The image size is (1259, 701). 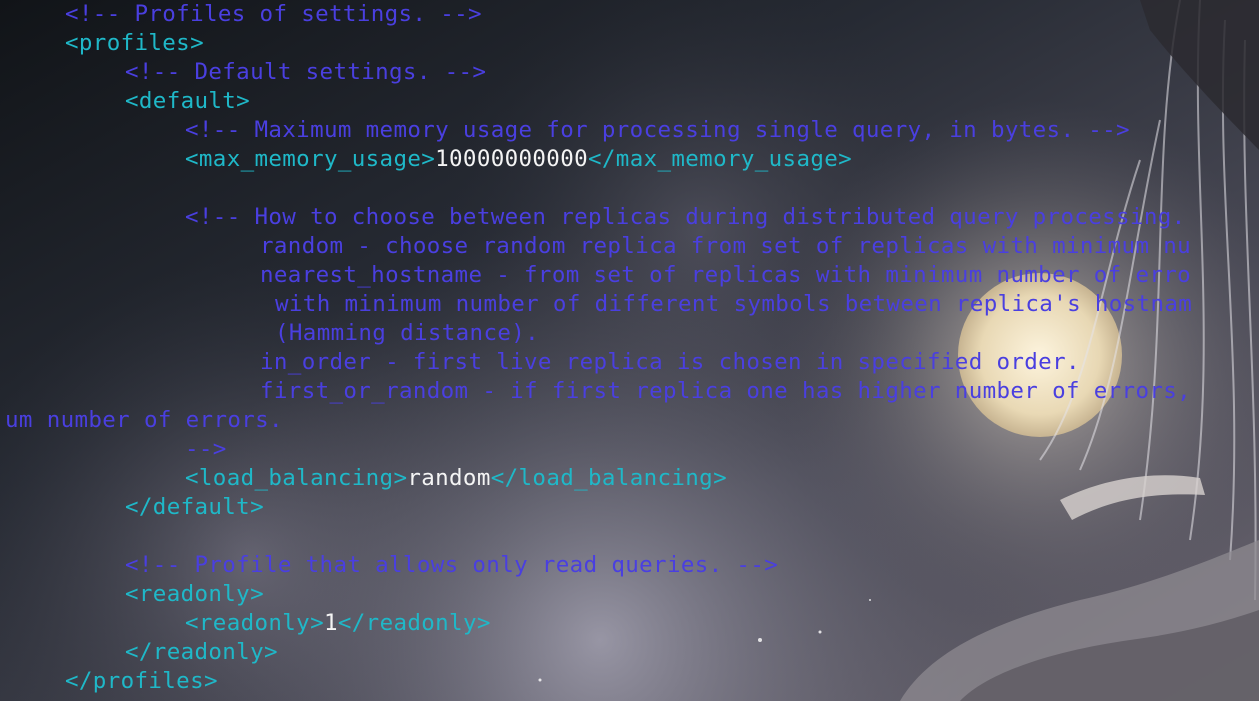 I want to click on xml-close-tag: </readonly>, so click(x=414, y=623).